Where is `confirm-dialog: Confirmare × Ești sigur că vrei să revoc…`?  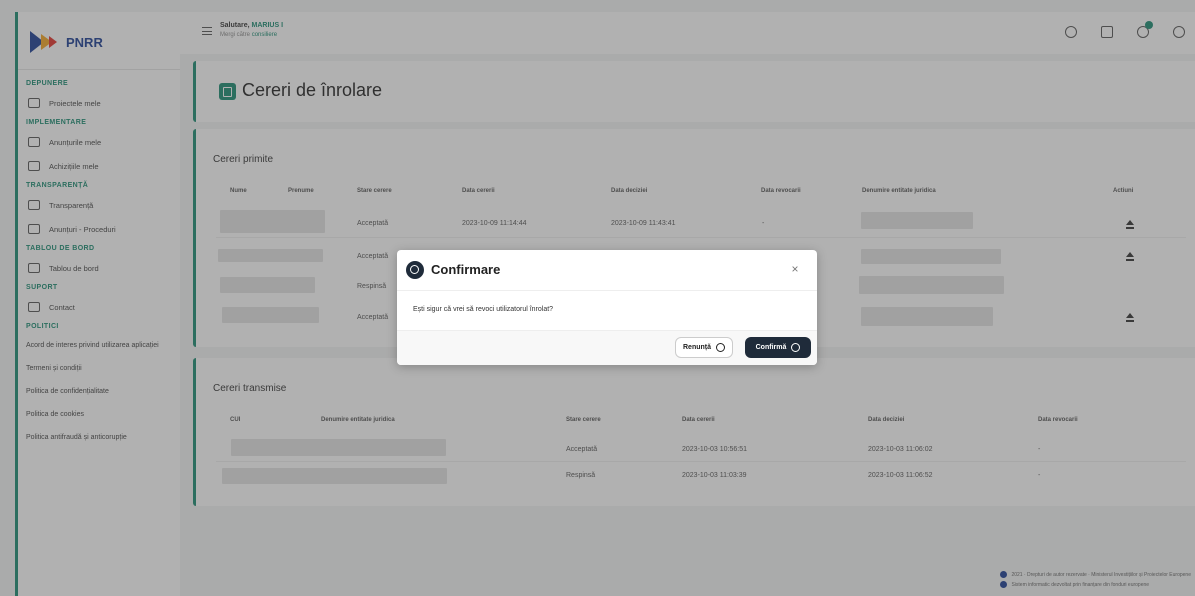 confirm-dialog: Confirmare × Ești sigur că vrei să revoc… is located at coordinates (607, 307).